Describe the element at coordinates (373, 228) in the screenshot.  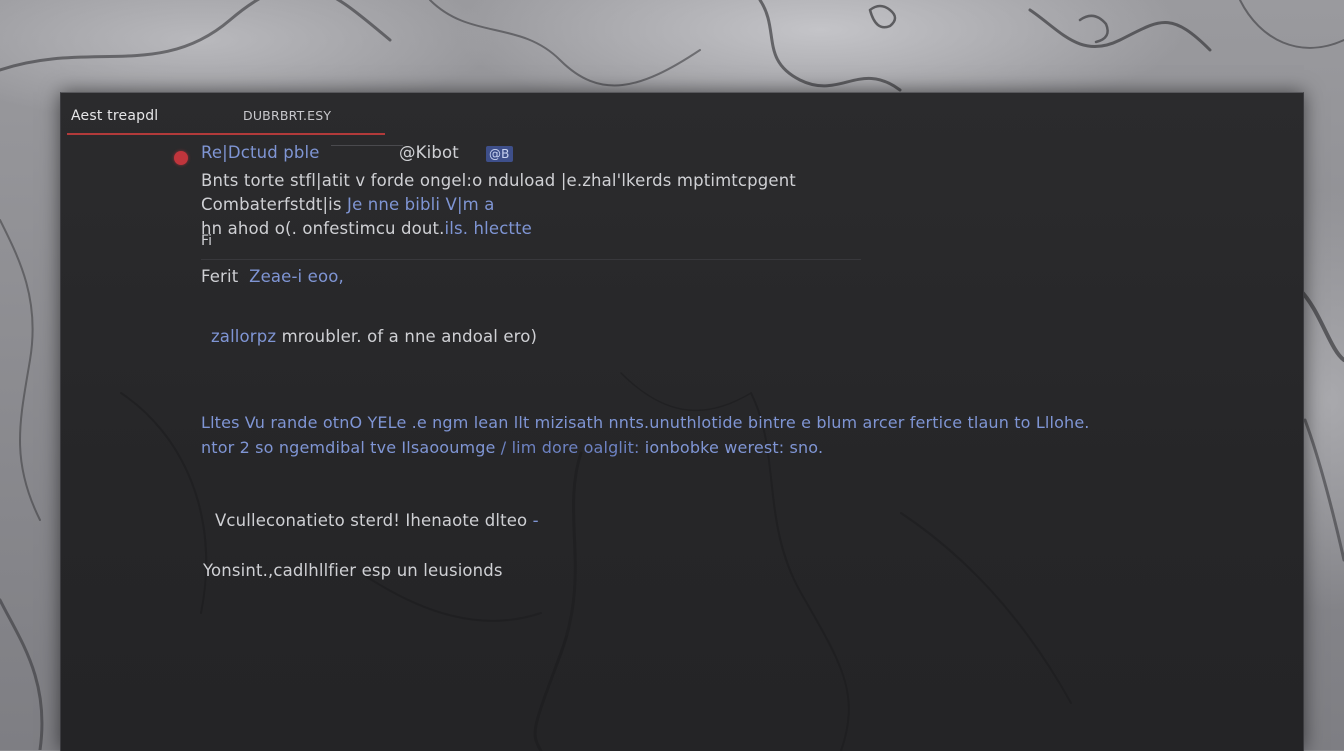
I see `description-text: onfestimcu dout.` at that location.